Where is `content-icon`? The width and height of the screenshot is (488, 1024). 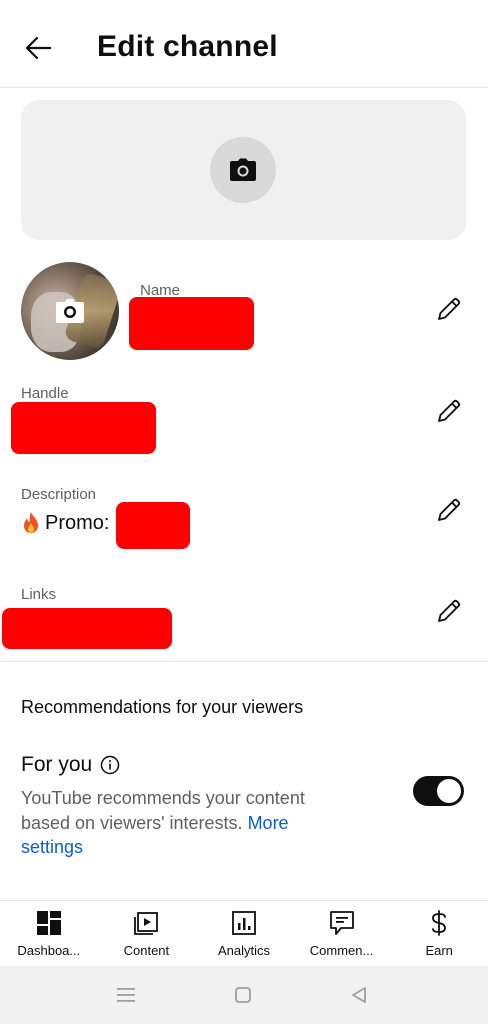
content-icon is located at coordinates (146, 923).